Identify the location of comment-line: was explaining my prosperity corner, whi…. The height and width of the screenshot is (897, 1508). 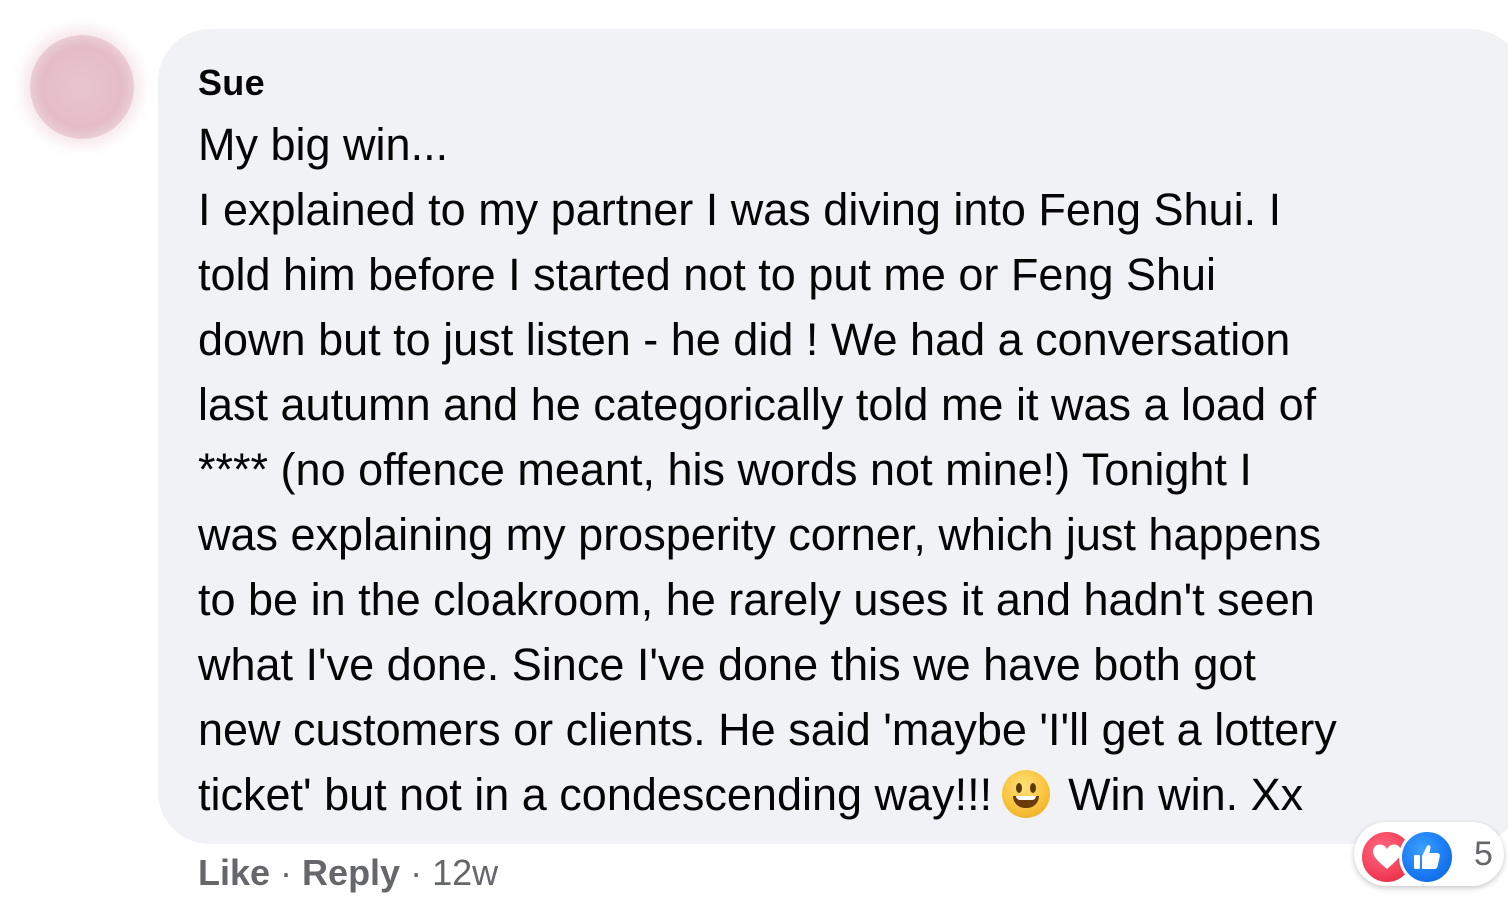
(760, 534).